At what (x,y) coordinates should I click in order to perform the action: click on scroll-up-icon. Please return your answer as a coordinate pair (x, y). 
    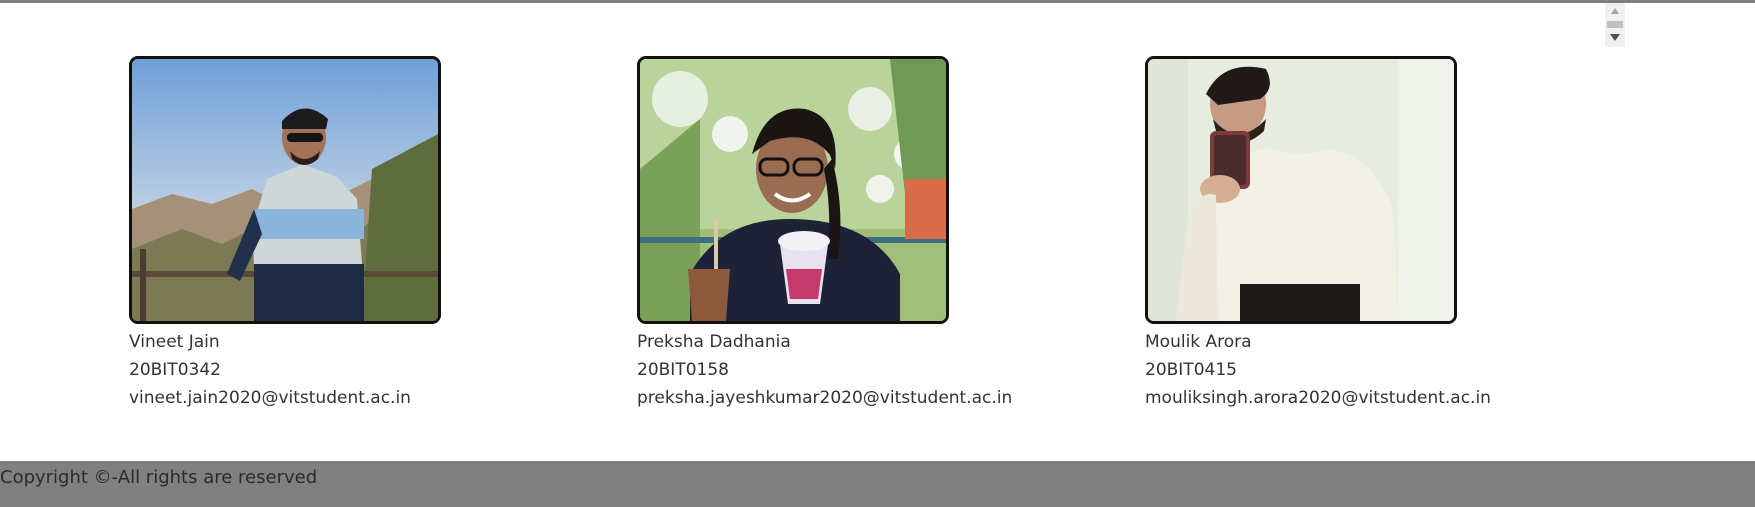
    Looking at the image, I should click on (1615, 11).